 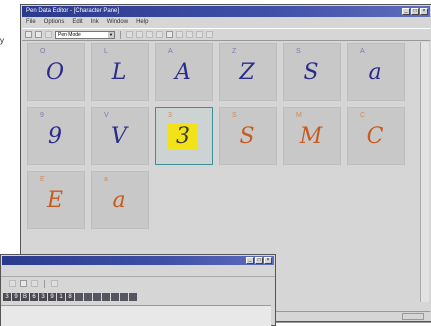 I want to click on zoom-icon, so click(x=189, y=34).